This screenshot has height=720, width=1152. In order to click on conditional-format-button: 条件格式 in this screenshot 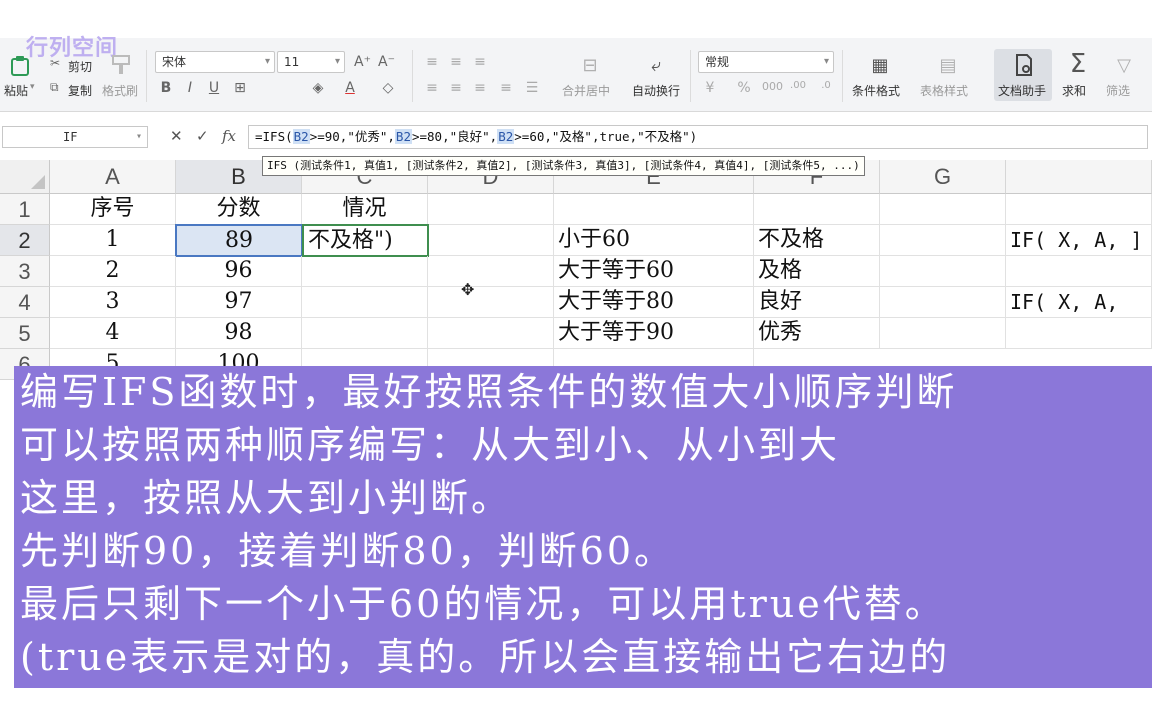, I will do `click(876, 90)`.